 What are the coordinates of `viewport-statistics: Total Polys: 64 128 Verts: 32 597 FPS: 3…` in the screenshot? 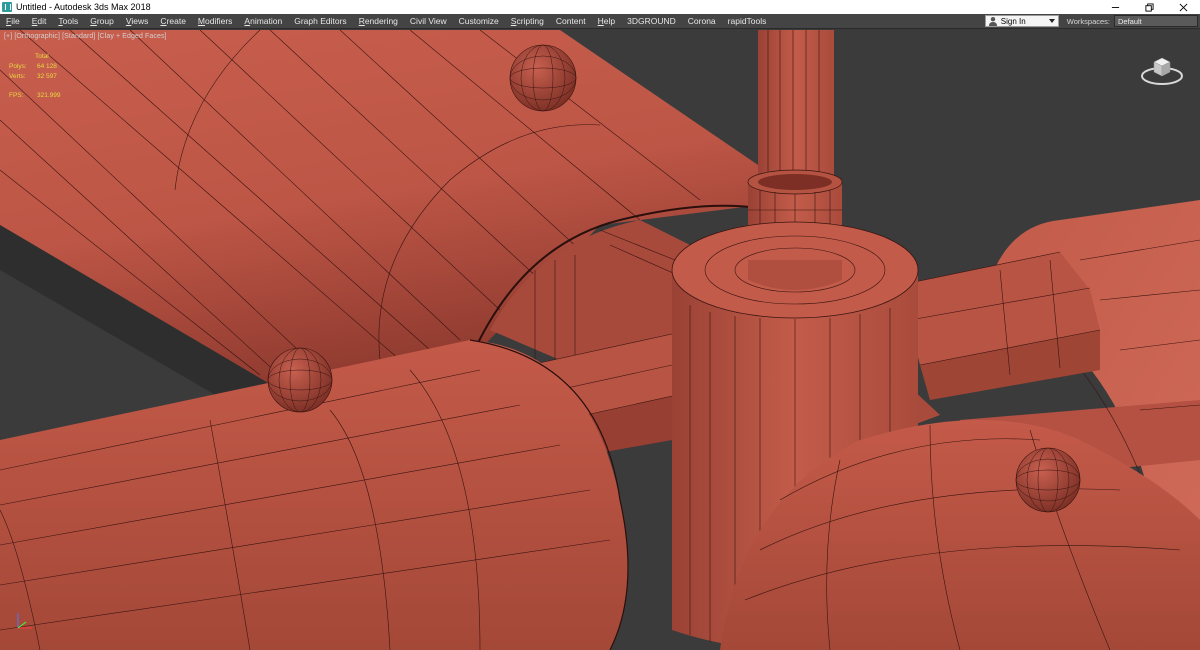 It's located at (35, 76).